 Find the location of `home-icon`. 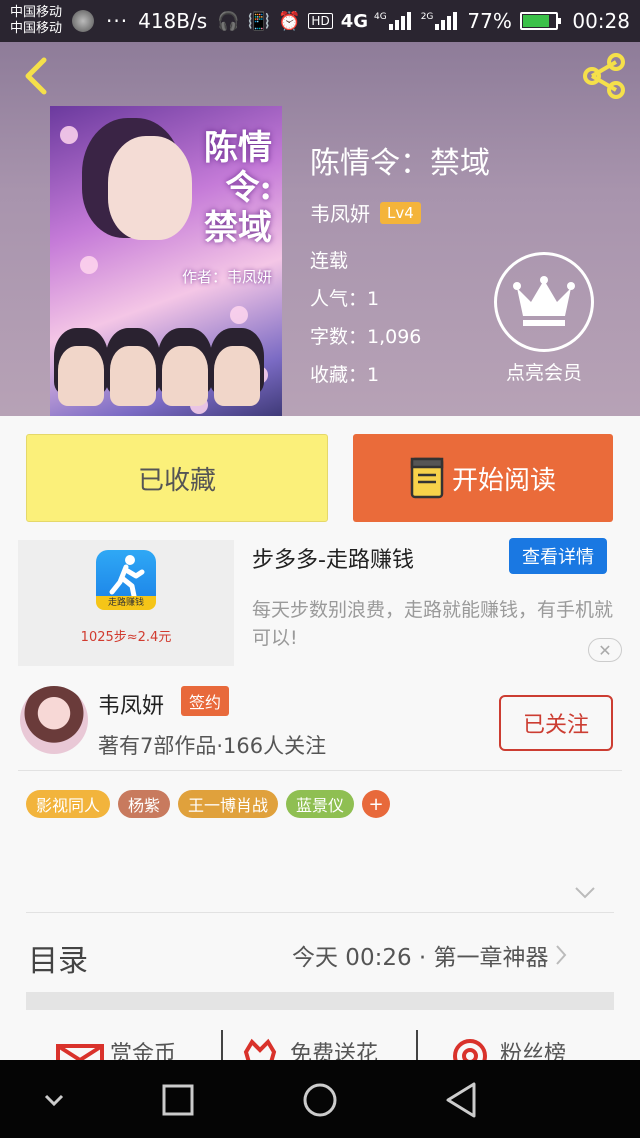

home-icon is located at coordinates (320, 1100).